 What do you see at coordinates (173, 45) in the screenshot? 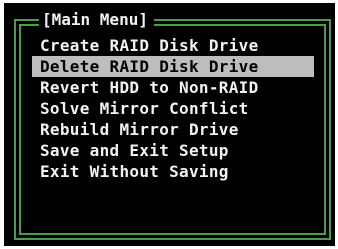
I see `menu-item-create-raid-disk-drive: Create RAID Disk Drive` at bounding box center [173, 45].